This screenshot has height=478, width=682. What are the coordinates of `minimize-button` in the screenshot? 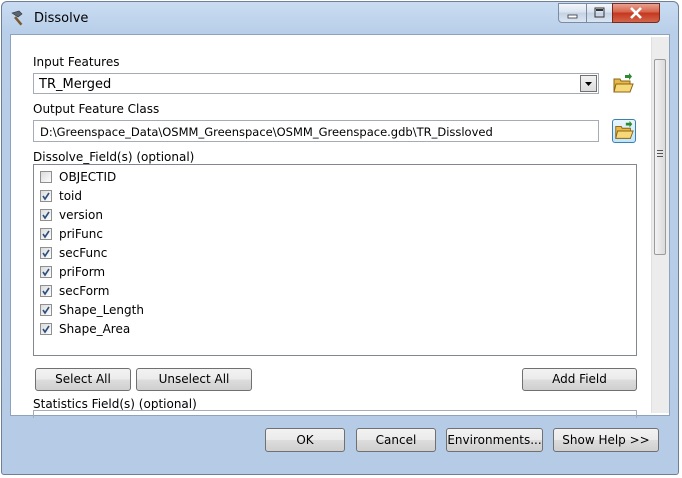 It's located at (572, 13).